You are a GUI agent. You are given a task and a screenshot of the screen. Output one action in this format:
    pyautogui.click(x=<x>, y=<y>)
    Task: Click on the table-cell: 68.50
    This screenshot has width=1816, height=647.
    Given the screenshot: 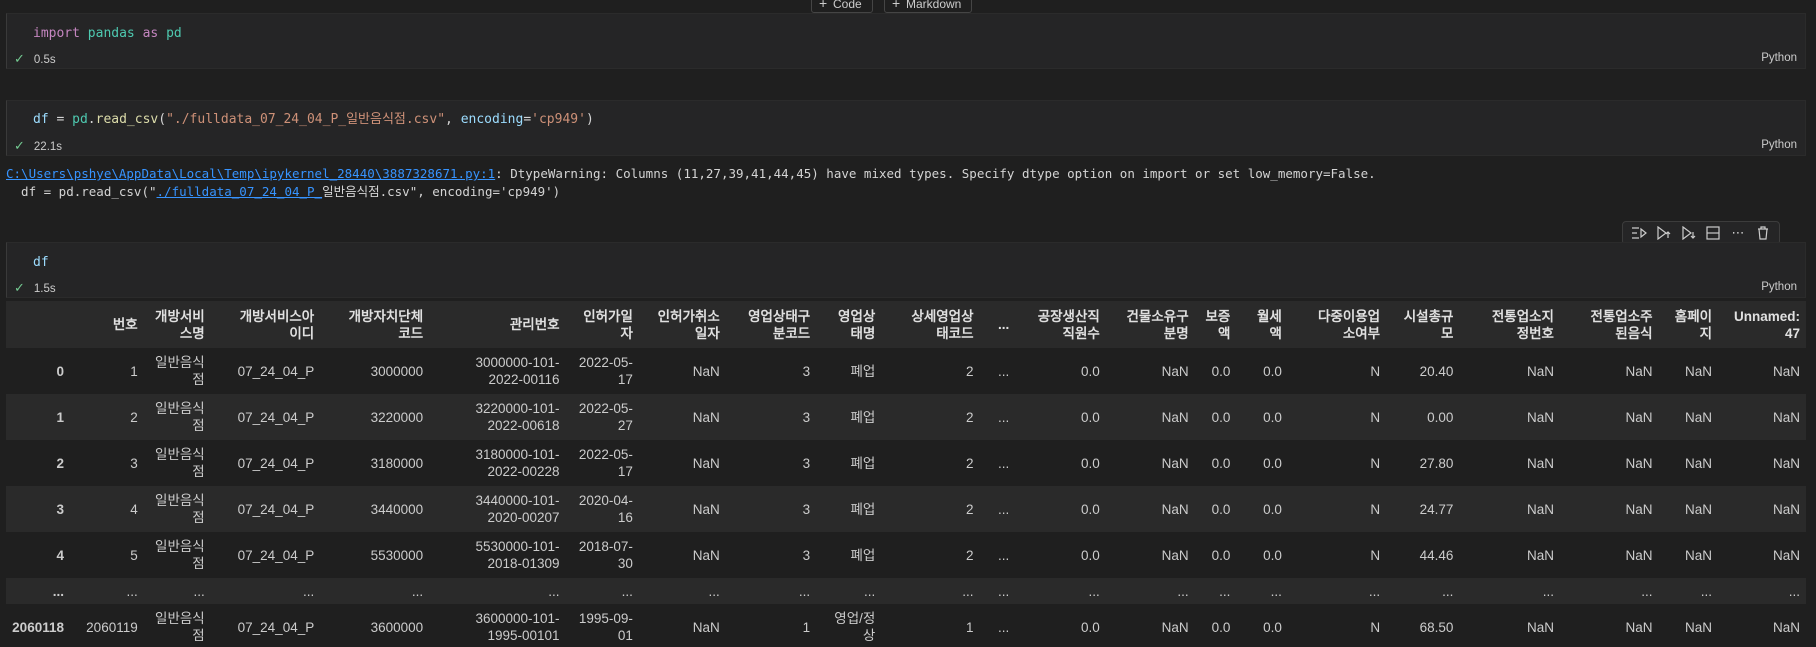 What is the action you would take?
    pyautogui.click(x=1436, y=627)
    